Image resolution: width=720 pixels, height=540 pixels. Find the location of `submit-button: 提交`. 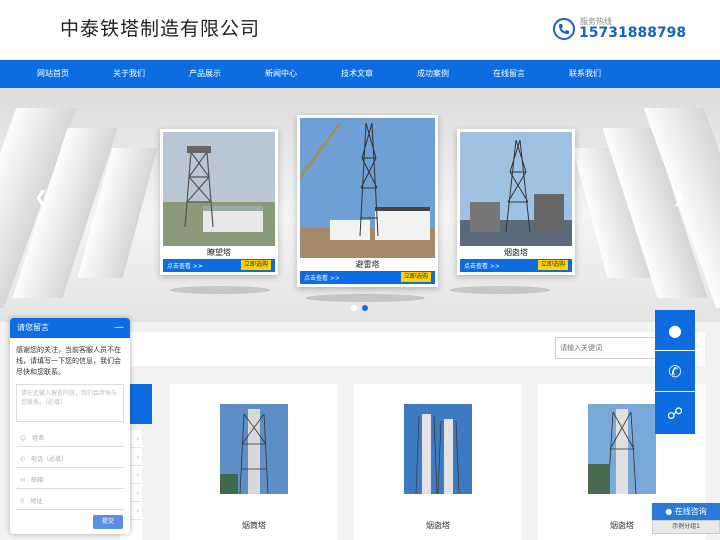

submit-button: 提交 is located at coordinates (108, 522).